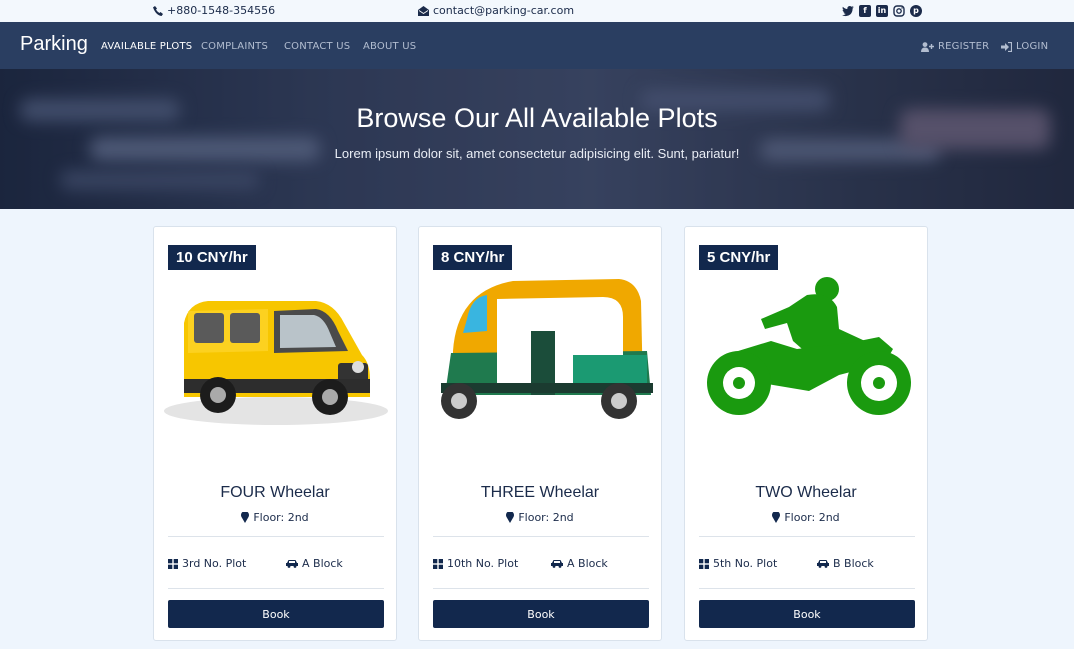 The height and width of the screenshot is (649, 1074). I want to click on envelope-icon, so click(423, 10).